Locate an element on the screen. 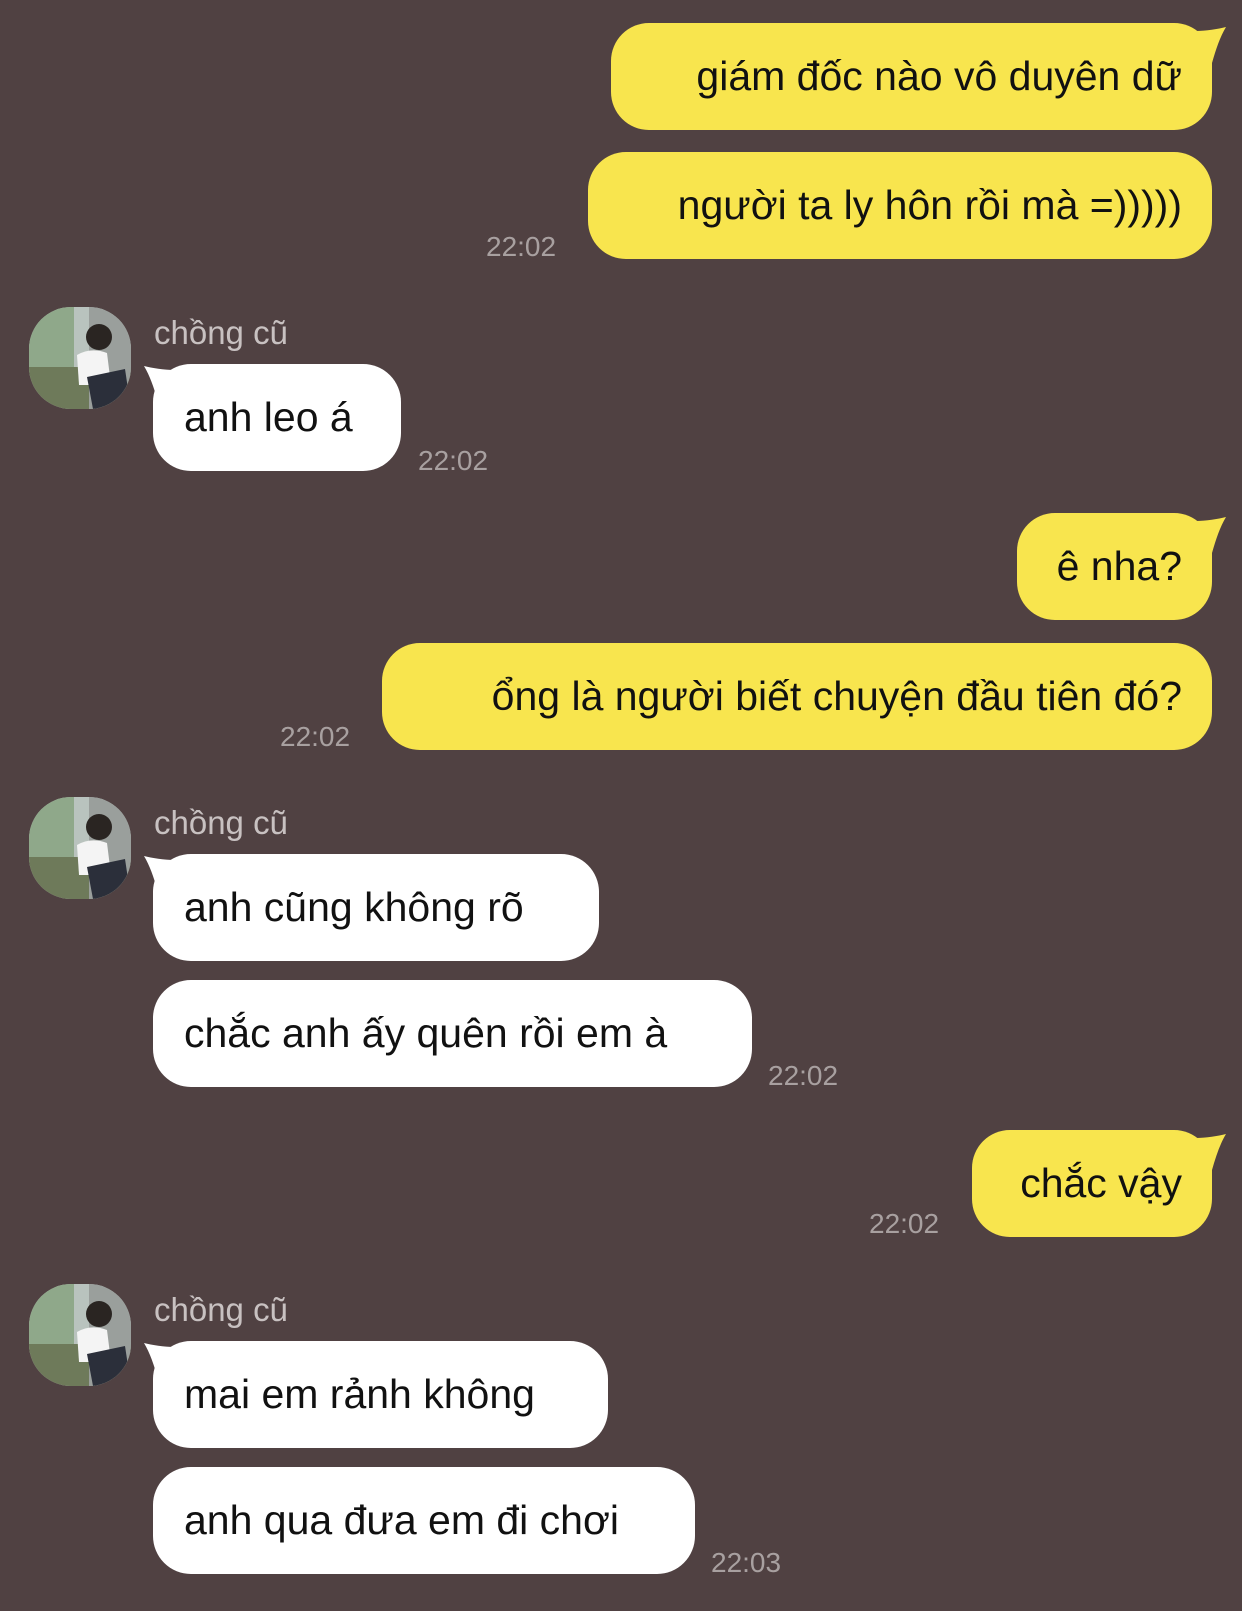 This screenshot has width=1242, height=1611. message-text: ê nha? is located at coordinates (1119, 566).